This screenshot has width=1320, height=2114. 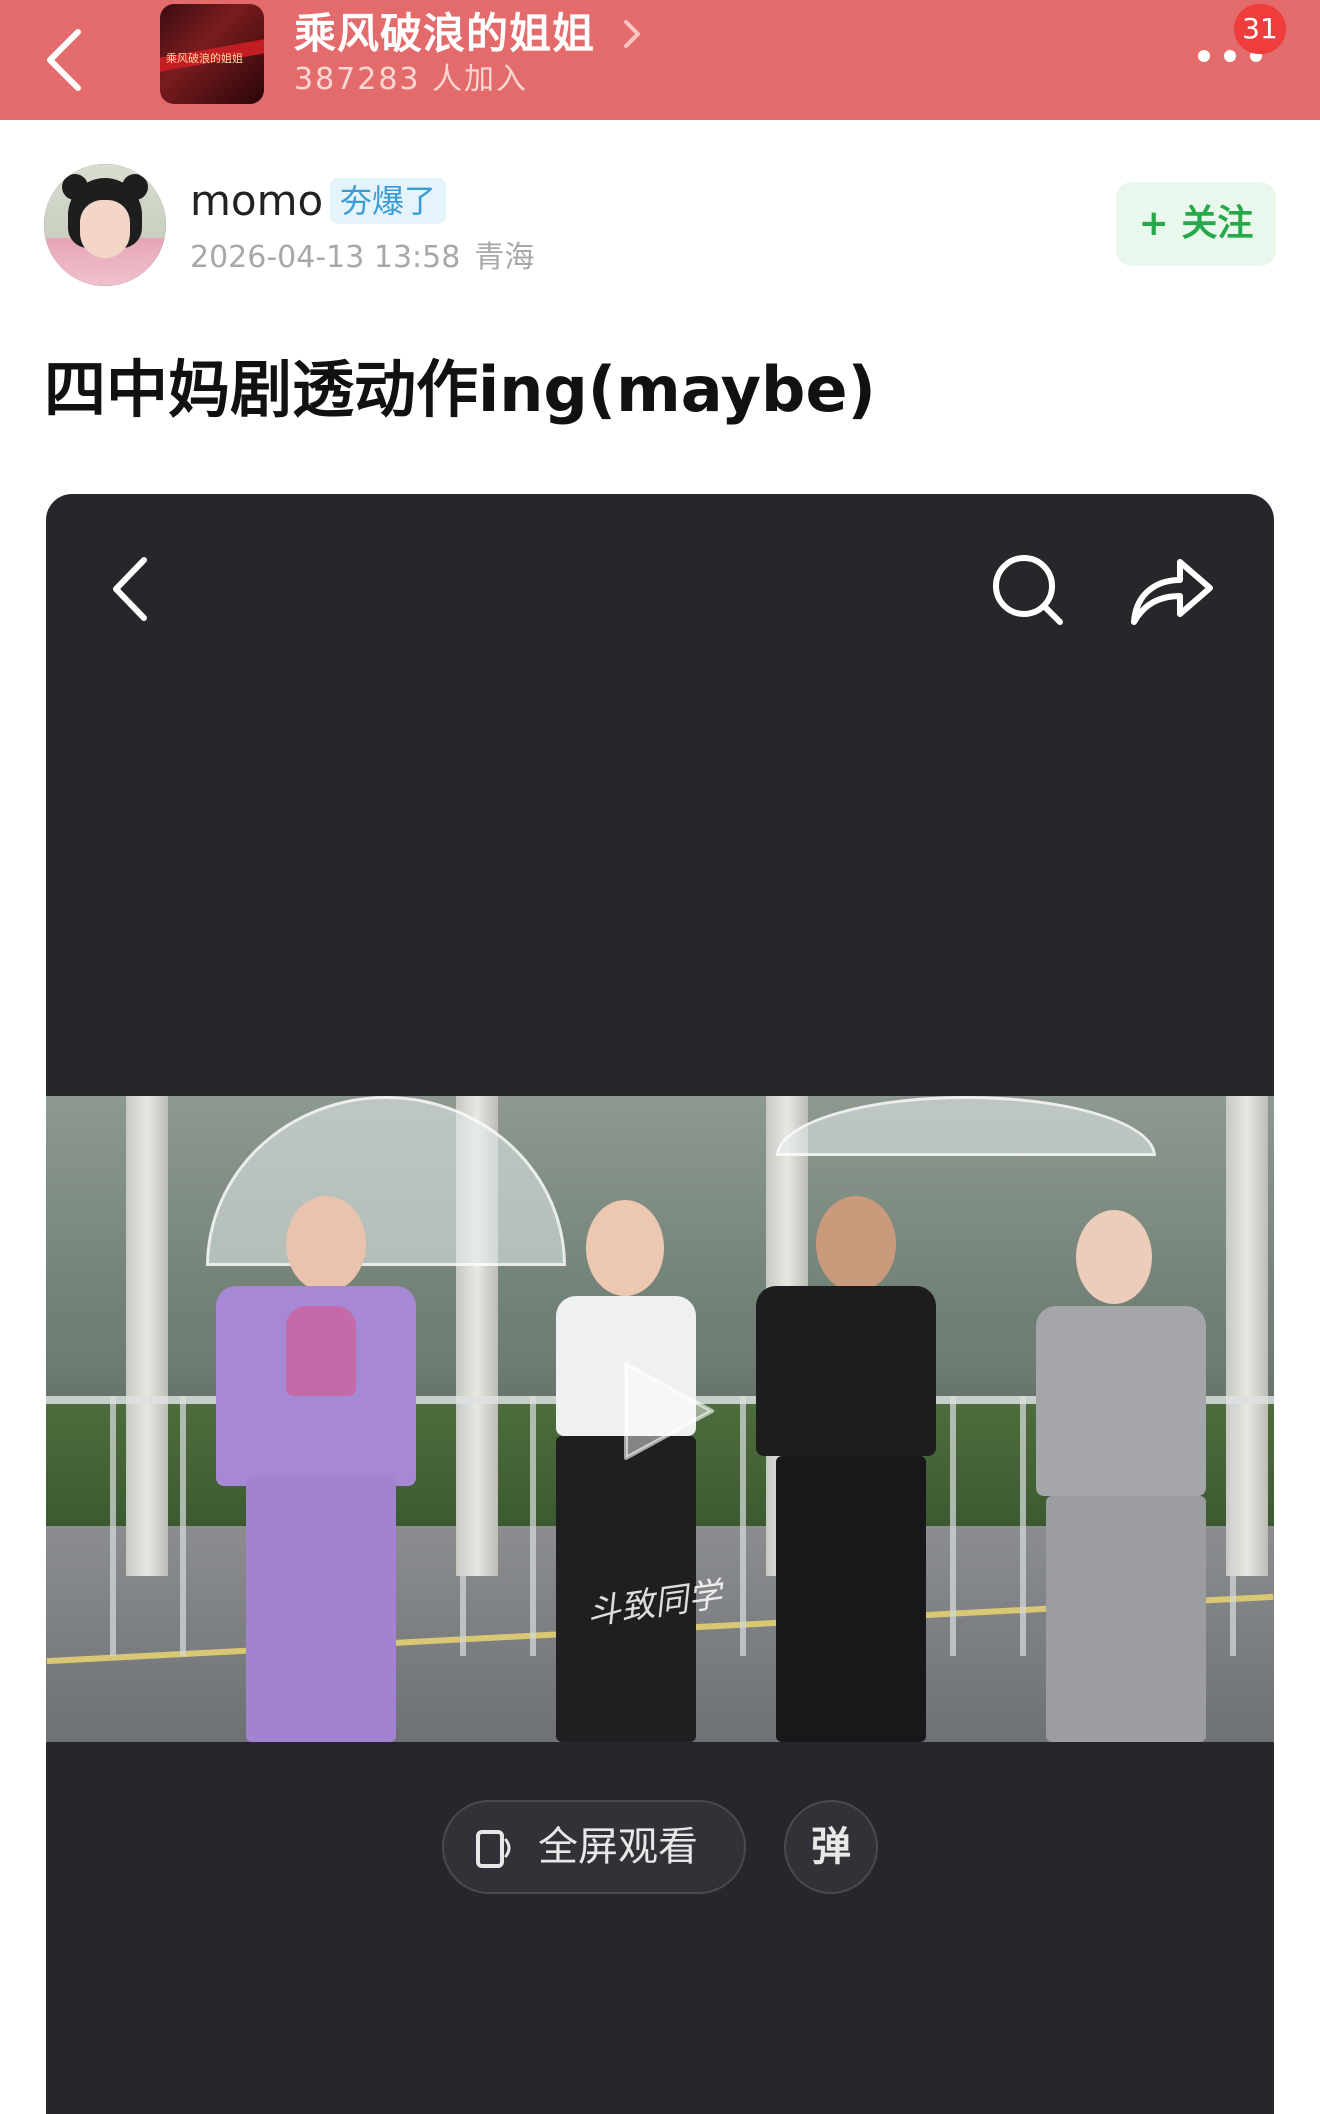 What do you see at coordinates (311, 1459) in the screenshot?
I see `person-purple` at bounding box center [311, 1459].